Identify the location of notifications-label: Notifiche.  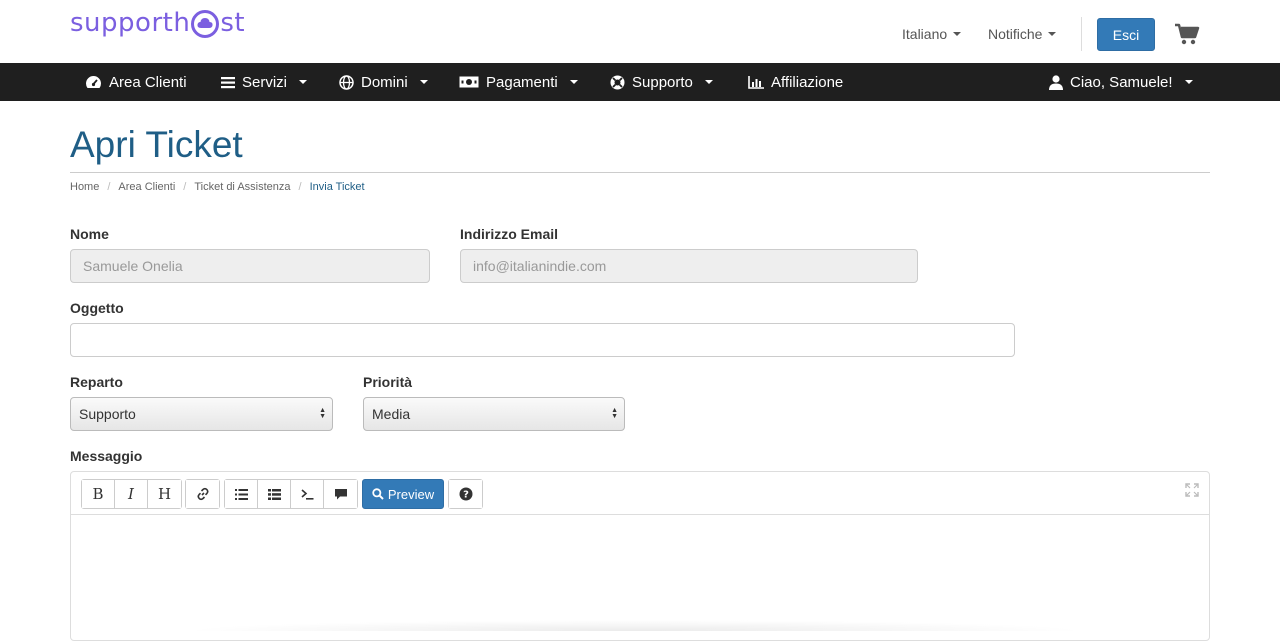
(1015, 34).